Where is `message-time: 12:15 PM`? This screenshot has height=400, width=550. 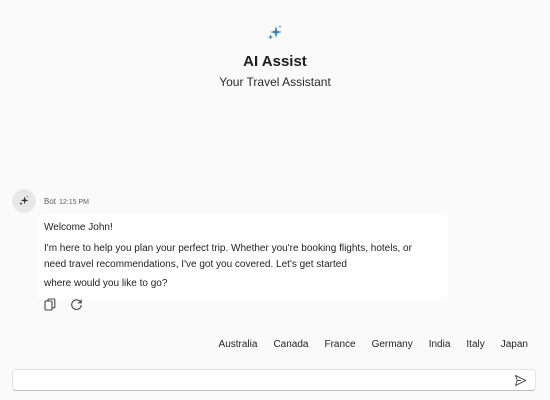 message-time: 12:15 PM is located at coordinates (74, 202).